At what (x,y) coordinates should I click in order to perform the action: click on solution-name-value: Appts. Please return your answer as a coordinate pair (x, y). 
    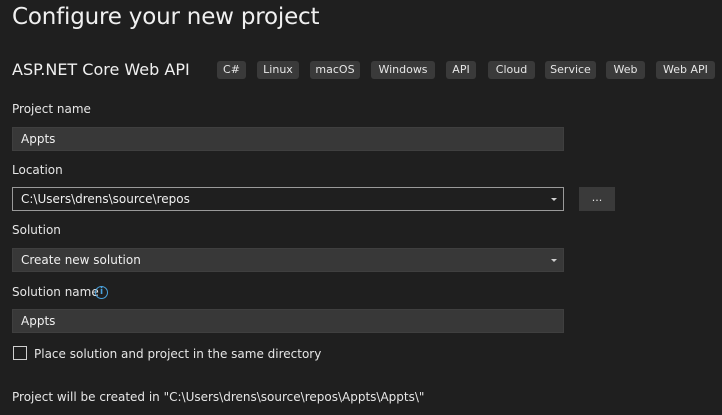
    Looking at the image, I should click on (38, 321).